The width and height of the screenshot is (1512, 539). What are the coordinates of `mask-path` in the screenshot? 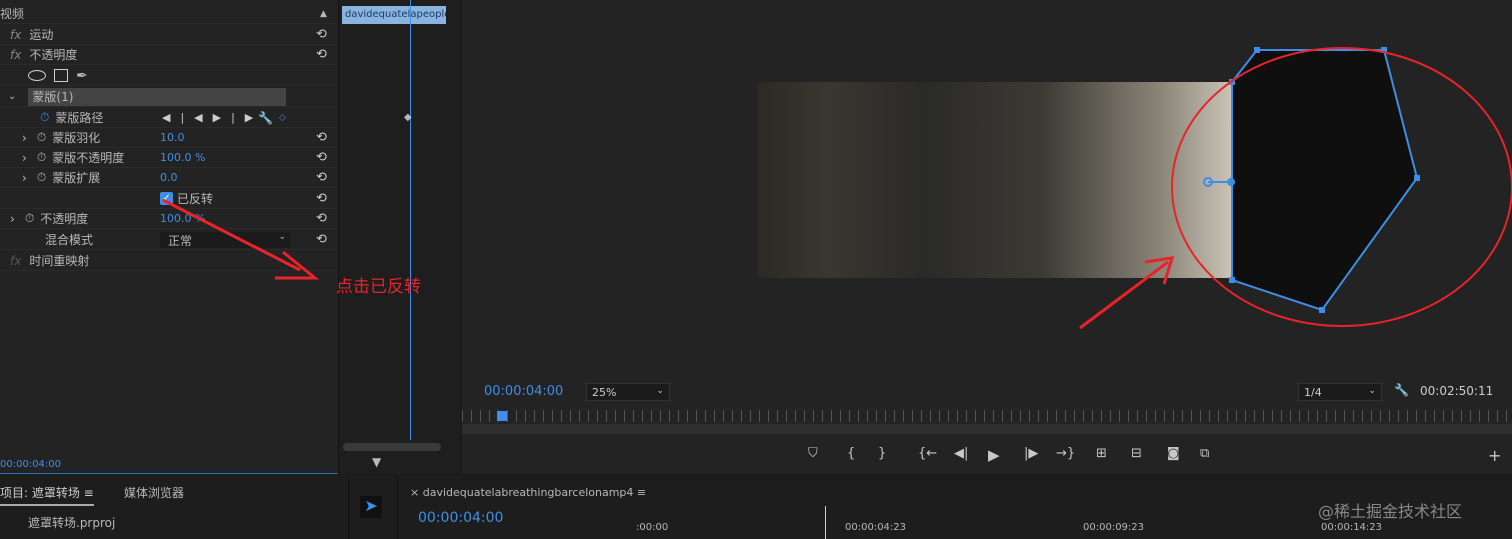 It's located at (1325, 180).